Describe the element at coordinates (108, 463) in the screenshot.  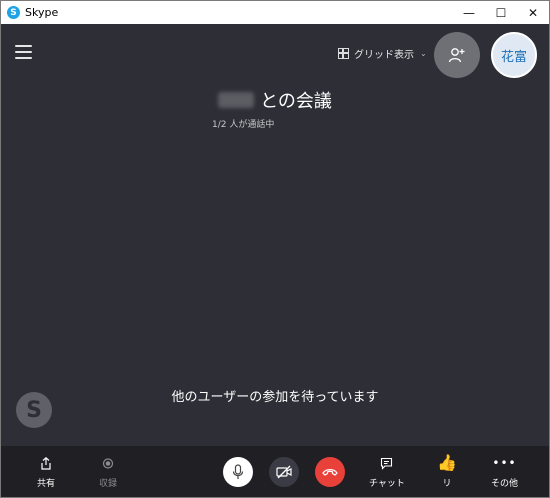
I see `record-icon` at that location.